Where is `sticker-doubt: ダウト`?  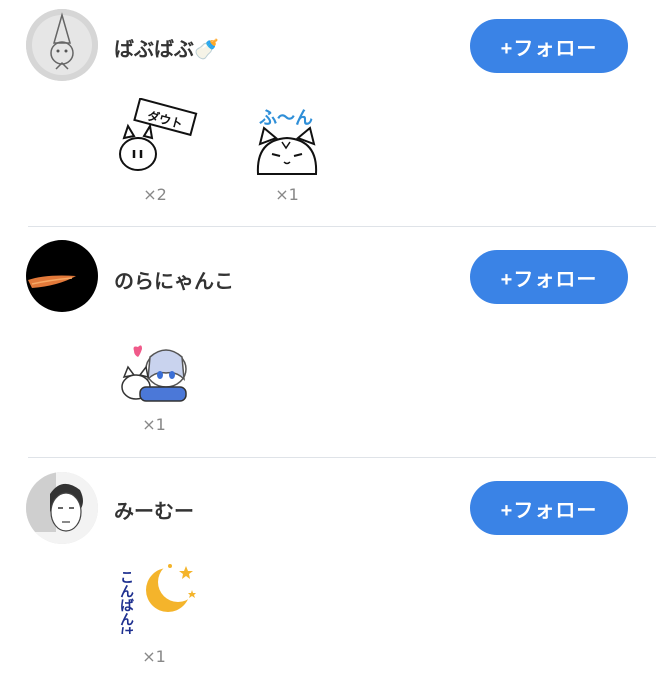 sticker-doubt: ダウト is located at coordinates (153, 135).